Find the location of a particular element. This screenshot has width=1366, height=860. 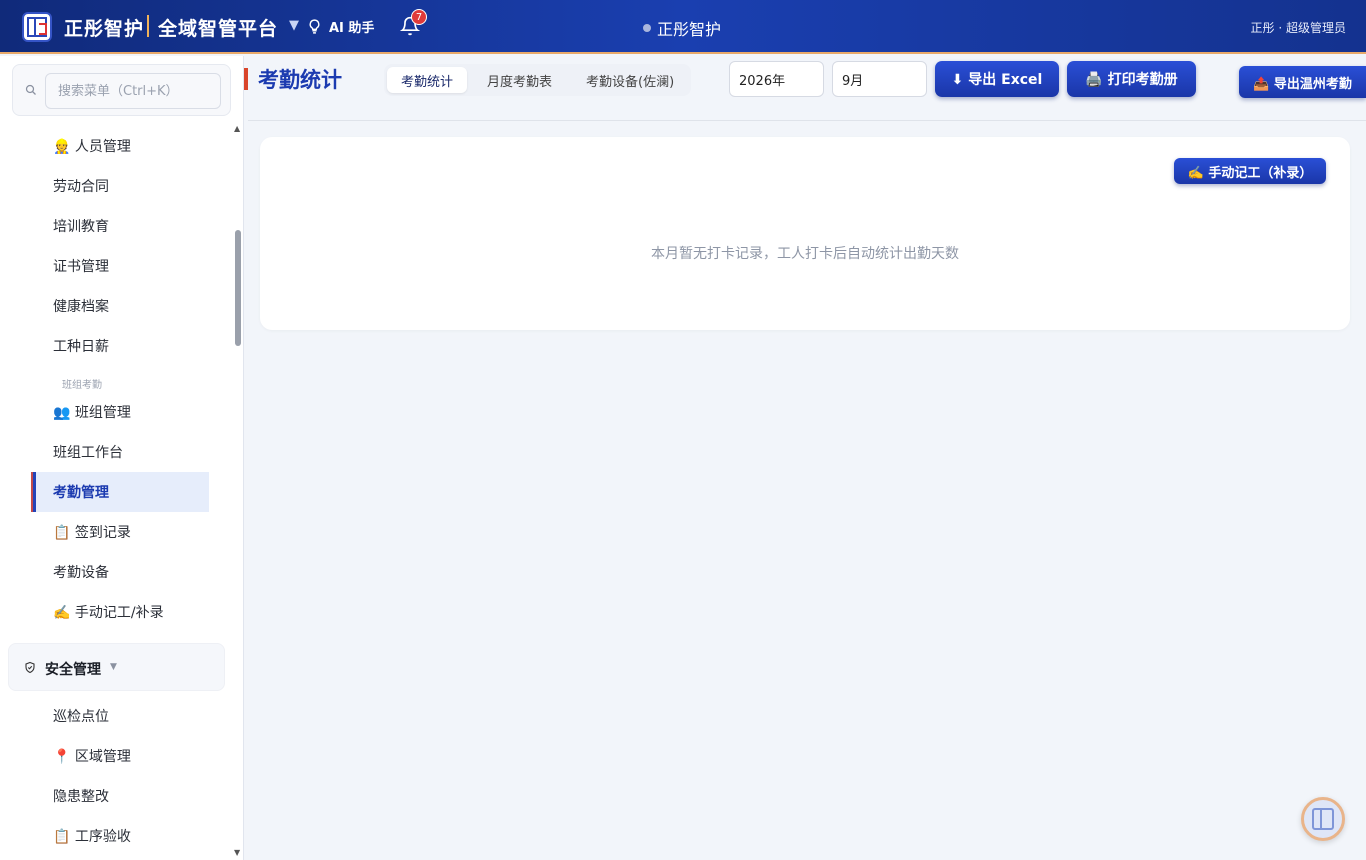

sidebar-item-team-management: 👥 班组管理 is located at coordinates (92, 412).